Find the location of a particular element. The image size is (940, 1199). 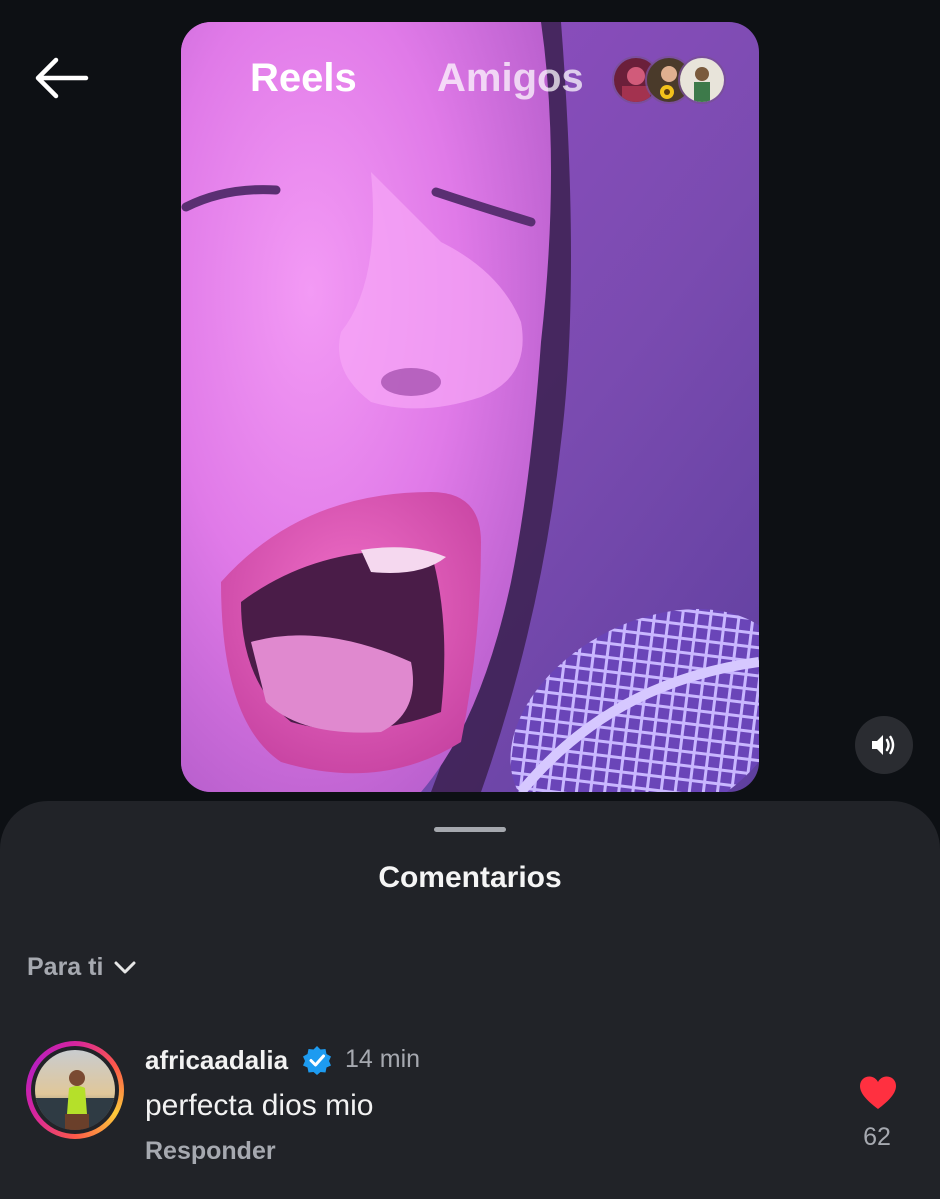

avatar is located at coordinates (75, 1090).